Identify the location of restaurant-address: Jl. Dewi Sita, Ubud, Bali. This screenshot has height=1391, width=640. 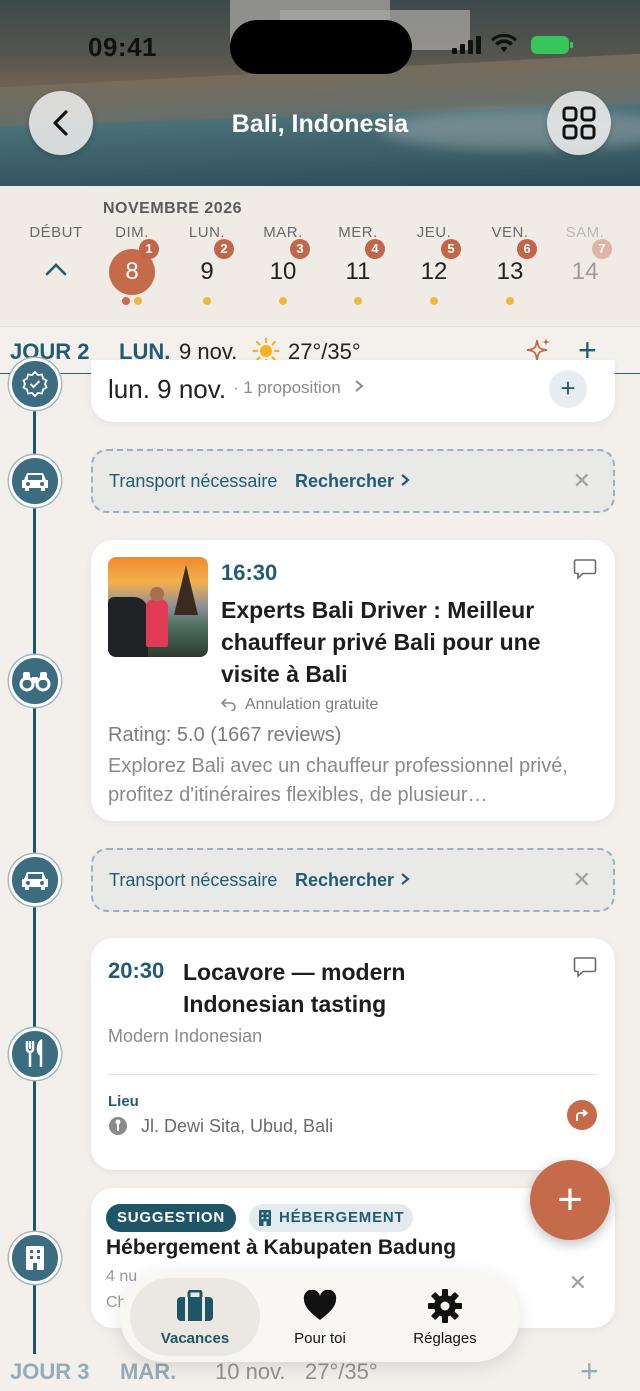
(237, 1126).